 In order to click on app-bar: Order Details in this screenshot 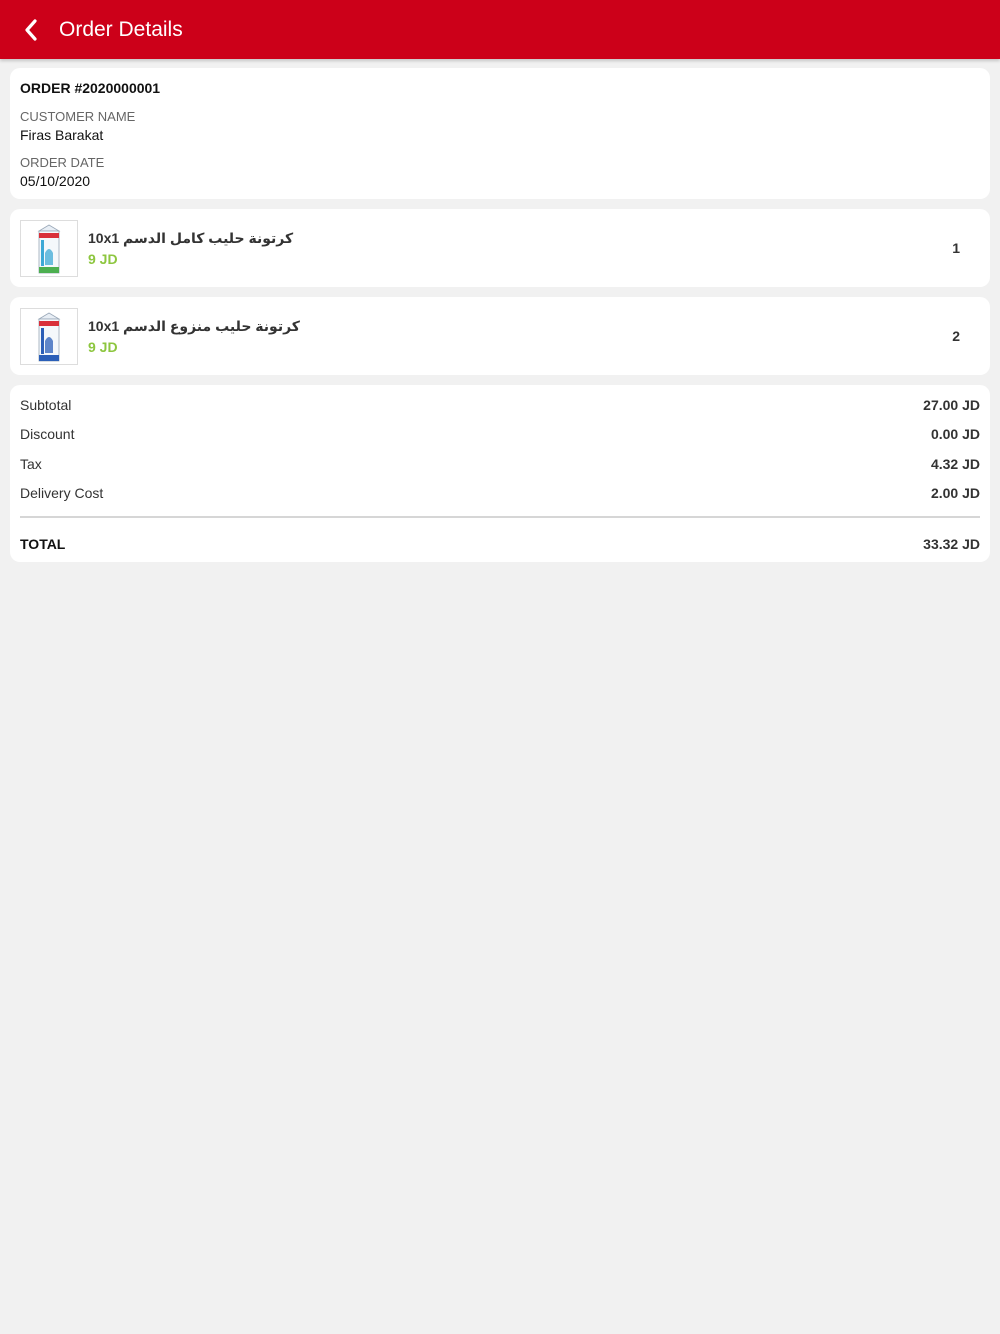, I will do `click(500, 29)`.